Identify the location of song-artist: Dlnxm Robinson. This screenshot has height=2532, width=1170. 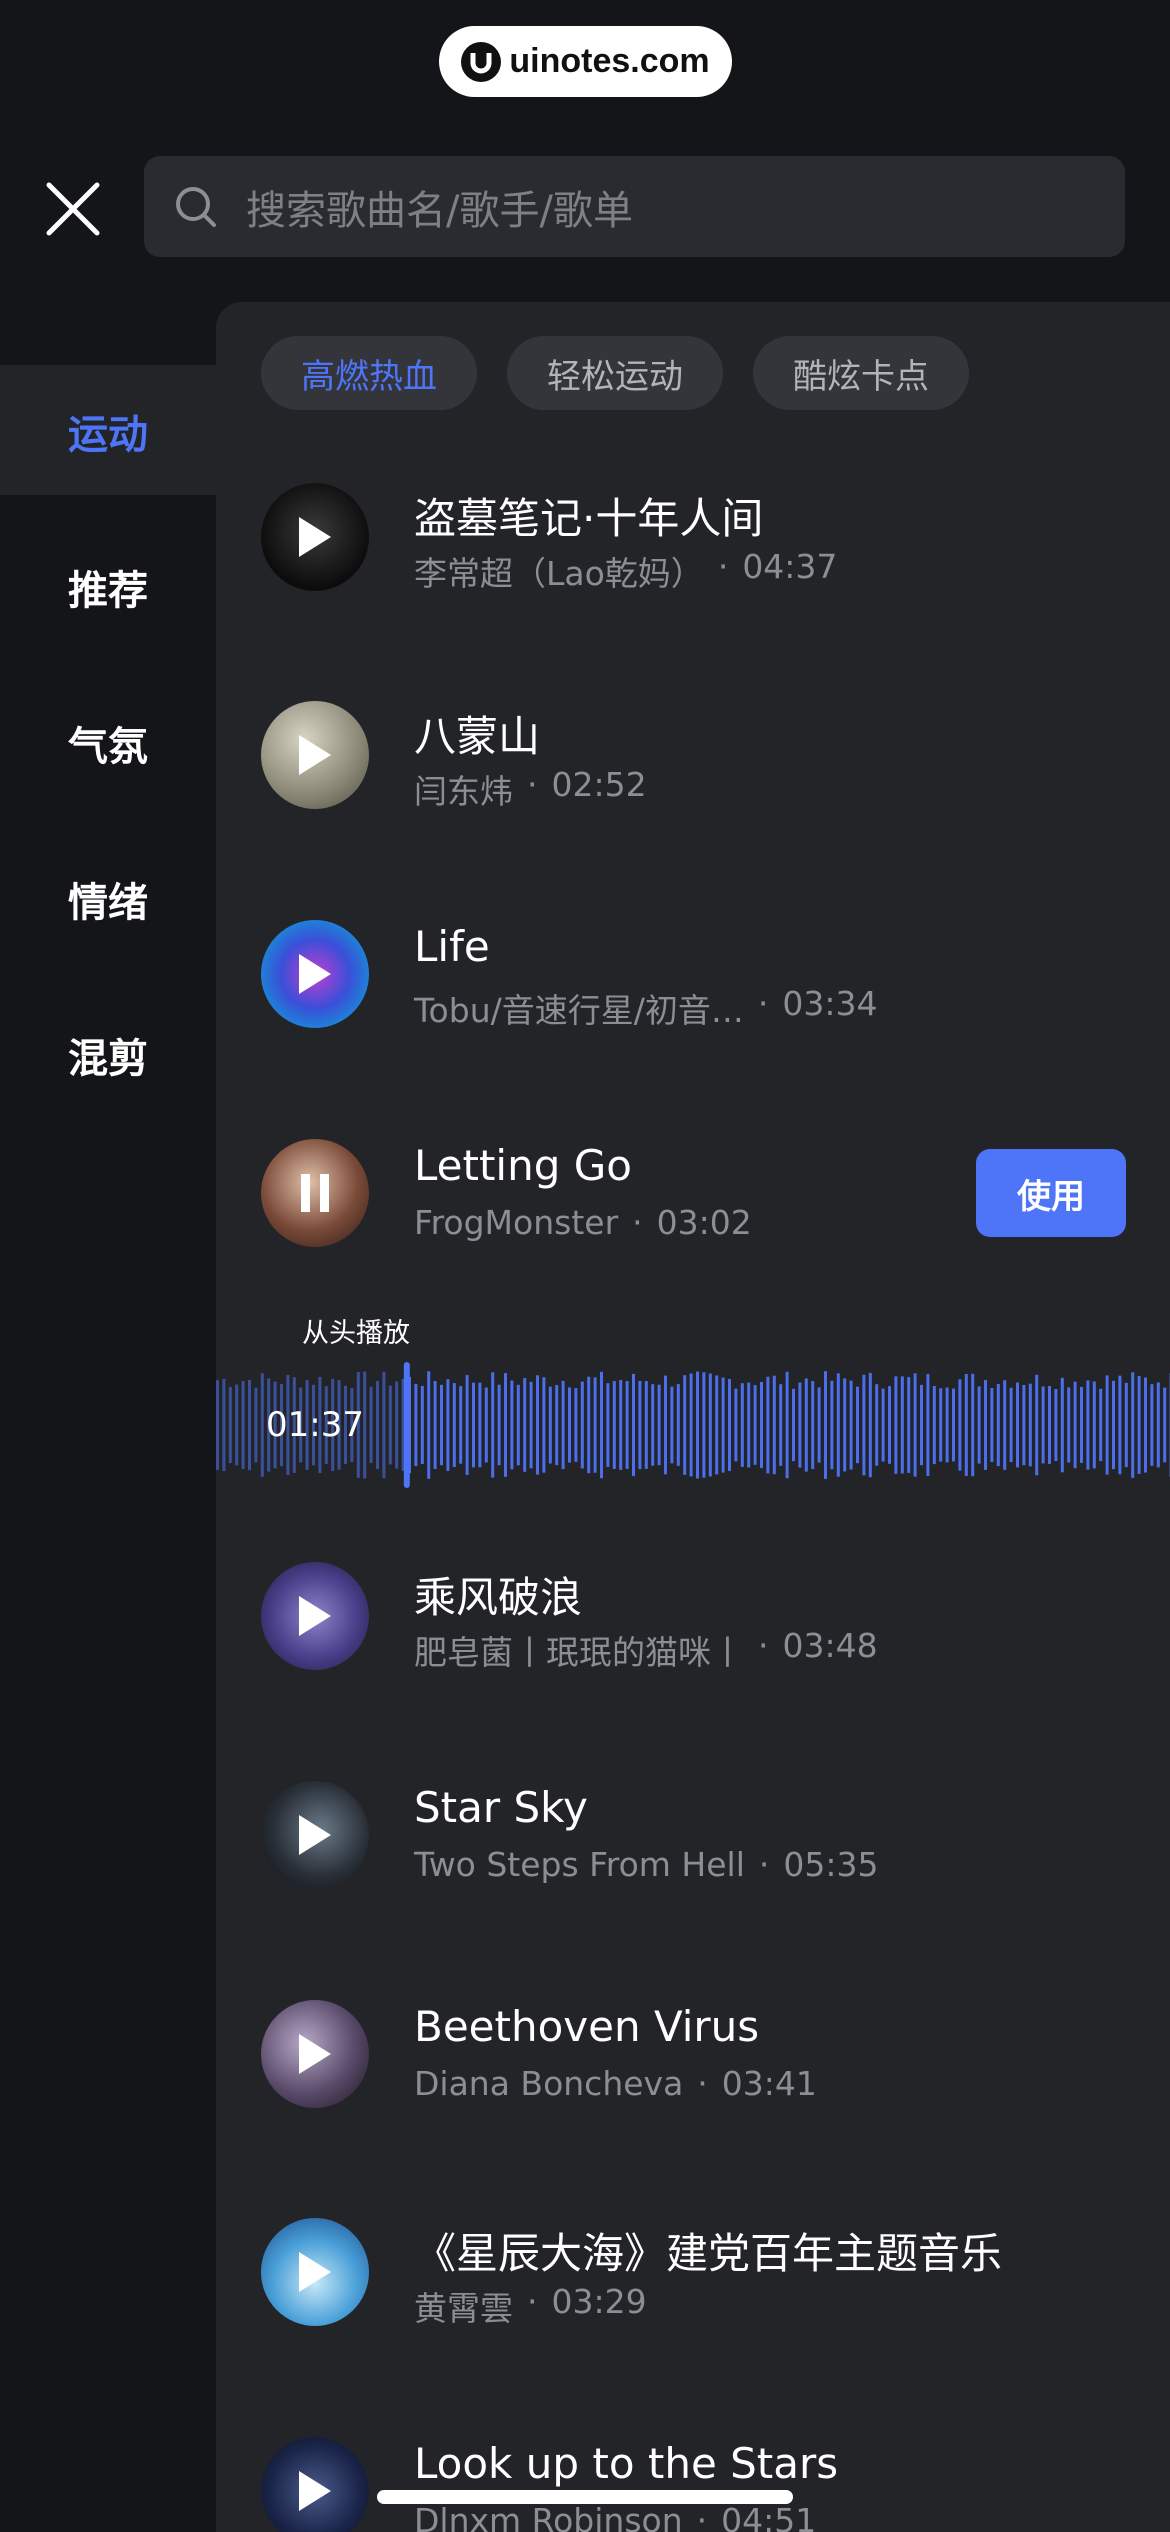
(548, 2516).